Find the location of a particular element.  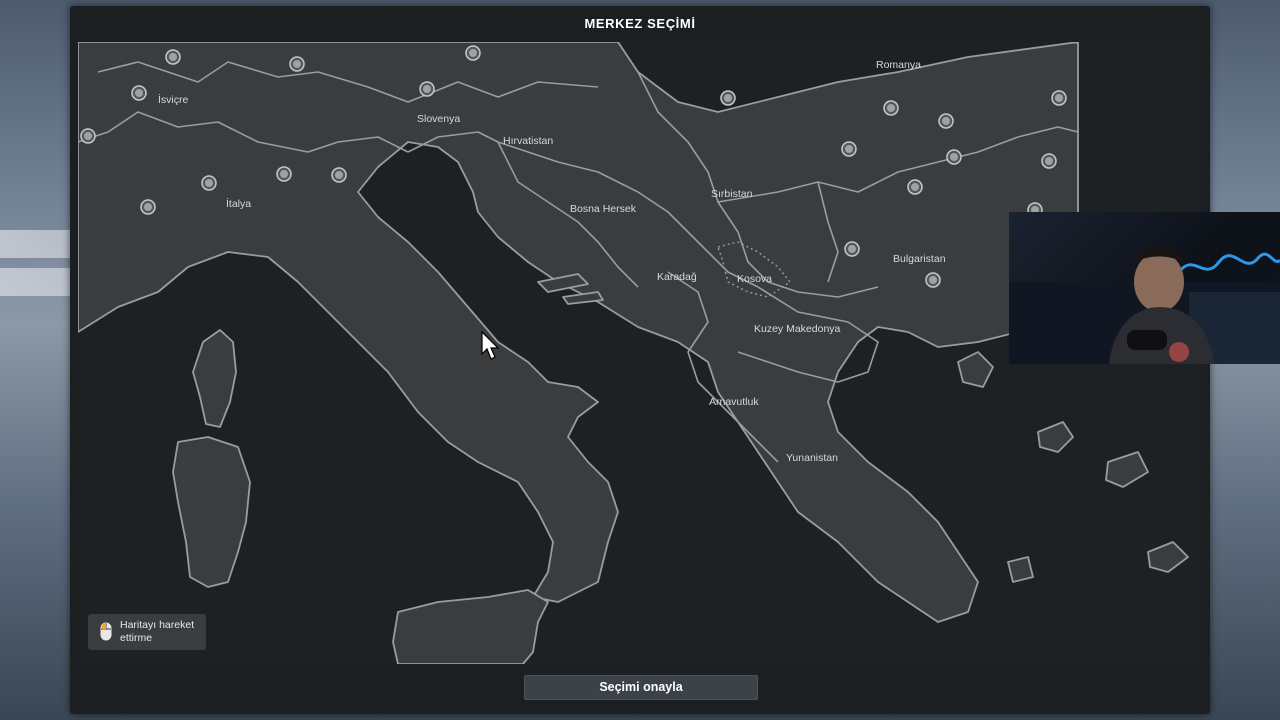

country-label-italya: İtalya is located at coordinates (238, 203).